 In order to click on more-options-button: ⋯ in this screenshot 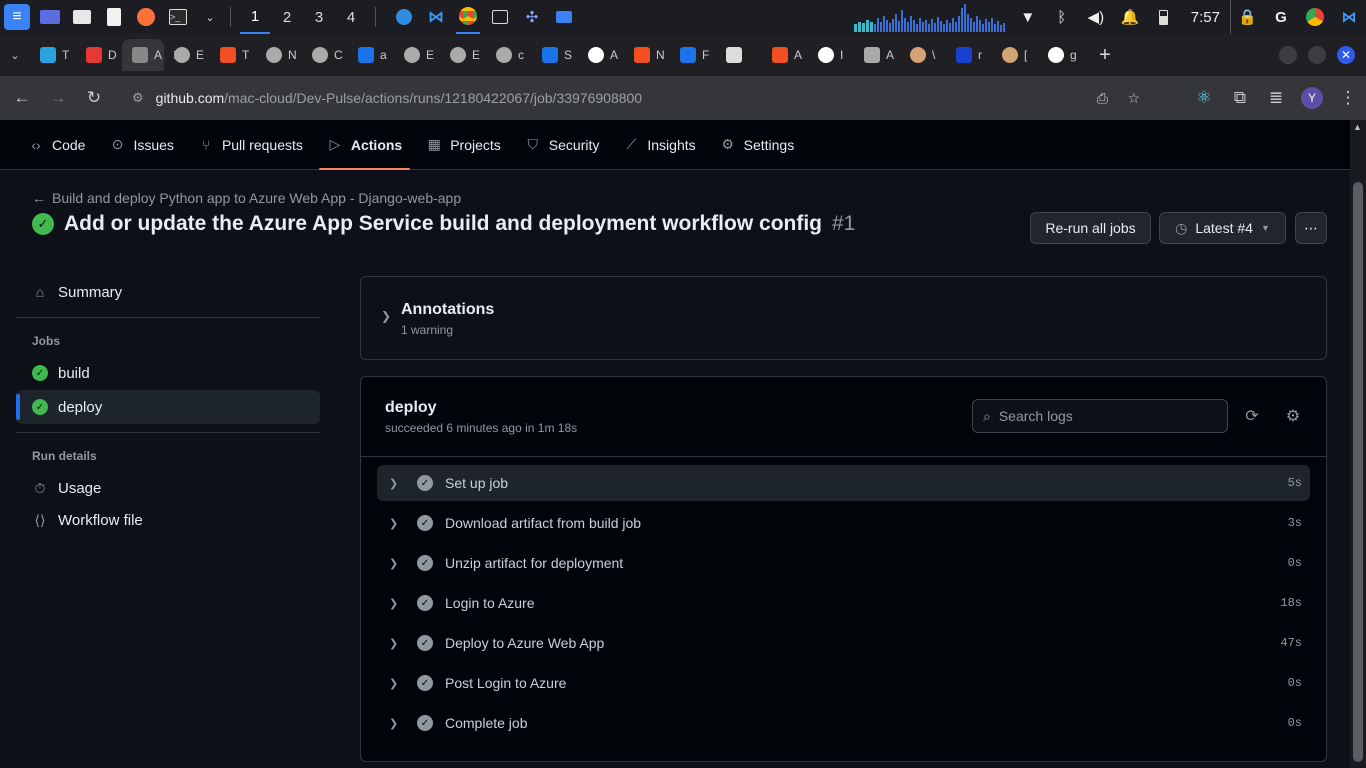, I will do `click(1311, 228)`.